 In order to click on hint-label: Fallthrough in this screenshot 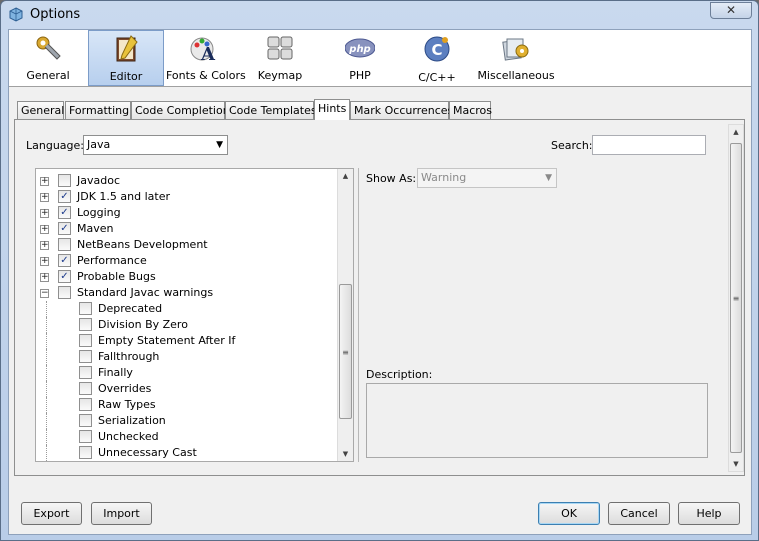, I will do `click(129, 356)`.